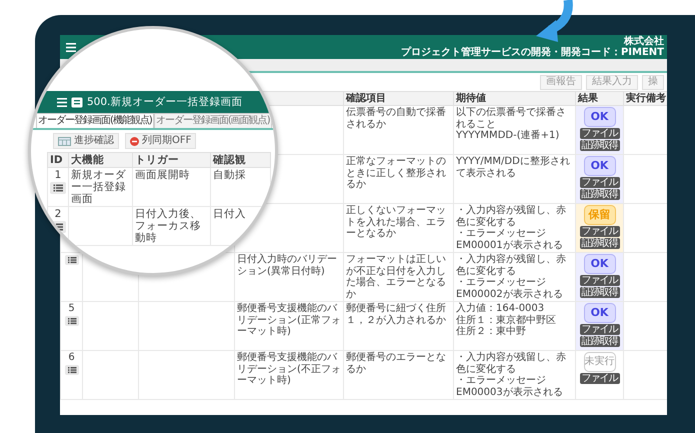  I want to click on expected-line: 住所２：東中野, so click(491, 332).